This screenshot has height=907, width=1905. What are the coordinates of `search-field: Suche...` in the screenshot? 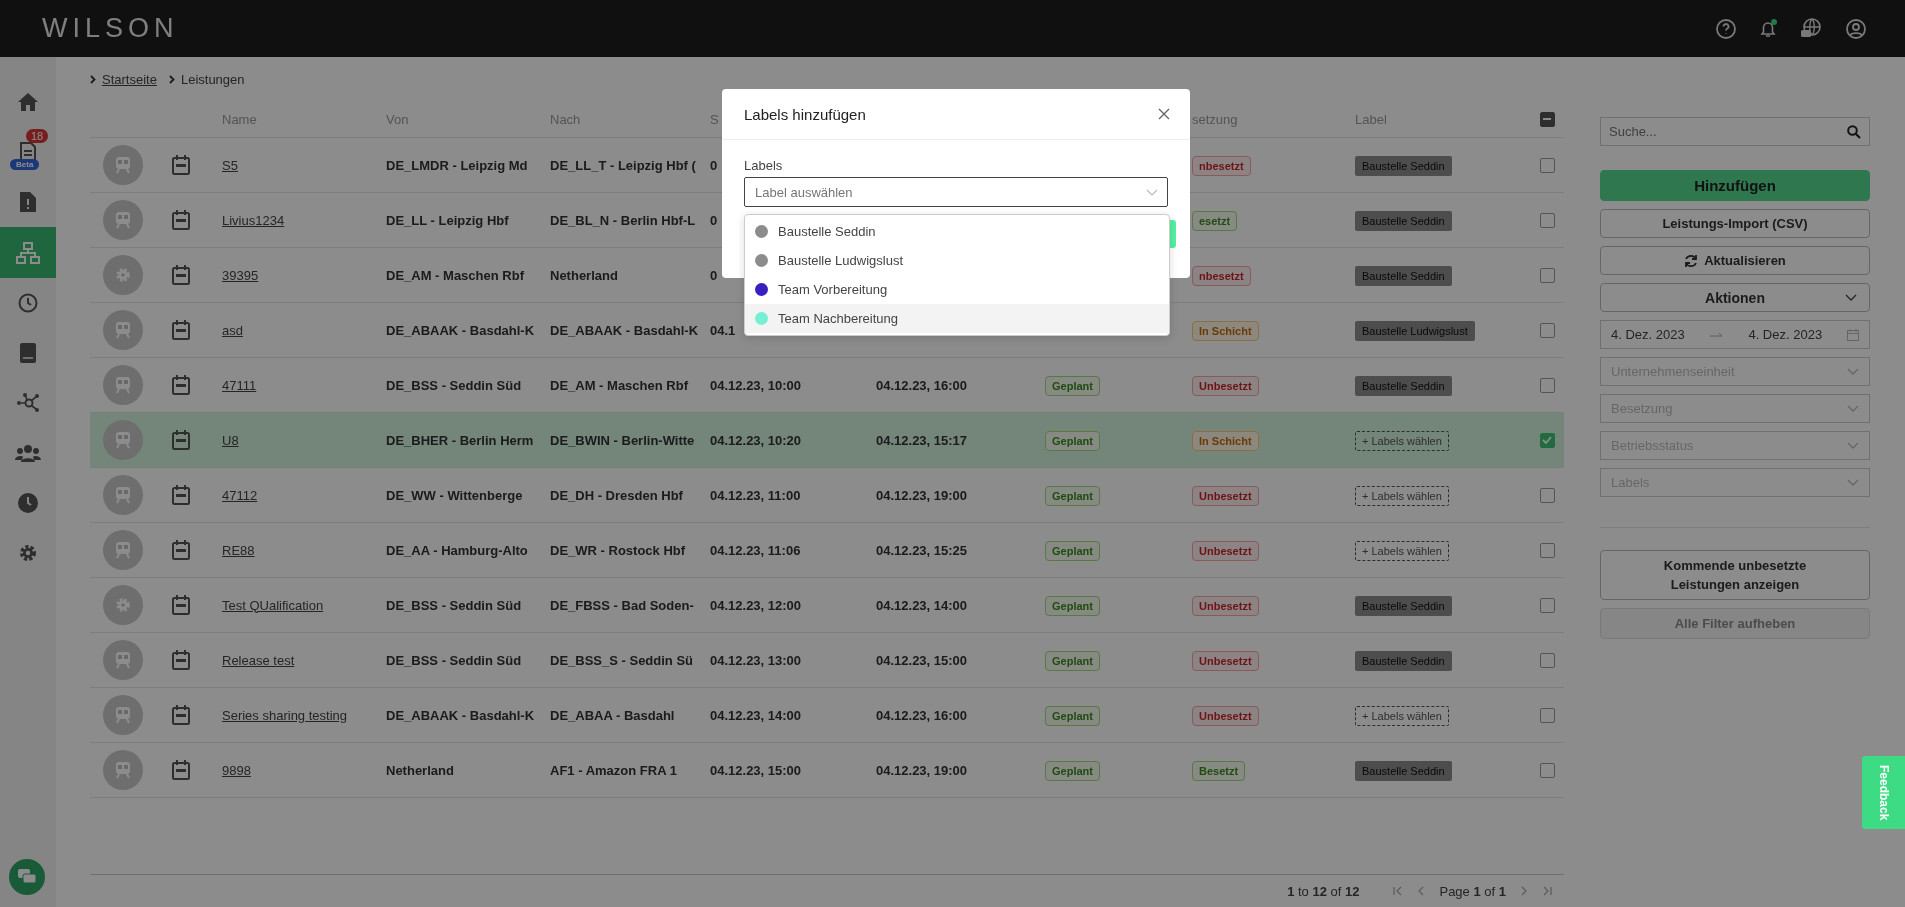 It's located at (1735, 131).